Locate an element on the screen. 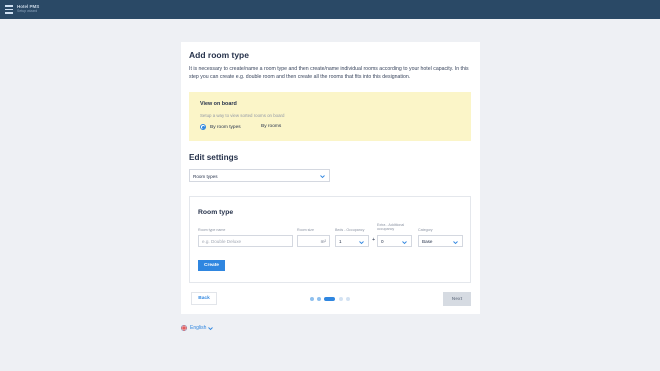  brand-subtitle: Setup wizard is located at coordinates (27, 11).